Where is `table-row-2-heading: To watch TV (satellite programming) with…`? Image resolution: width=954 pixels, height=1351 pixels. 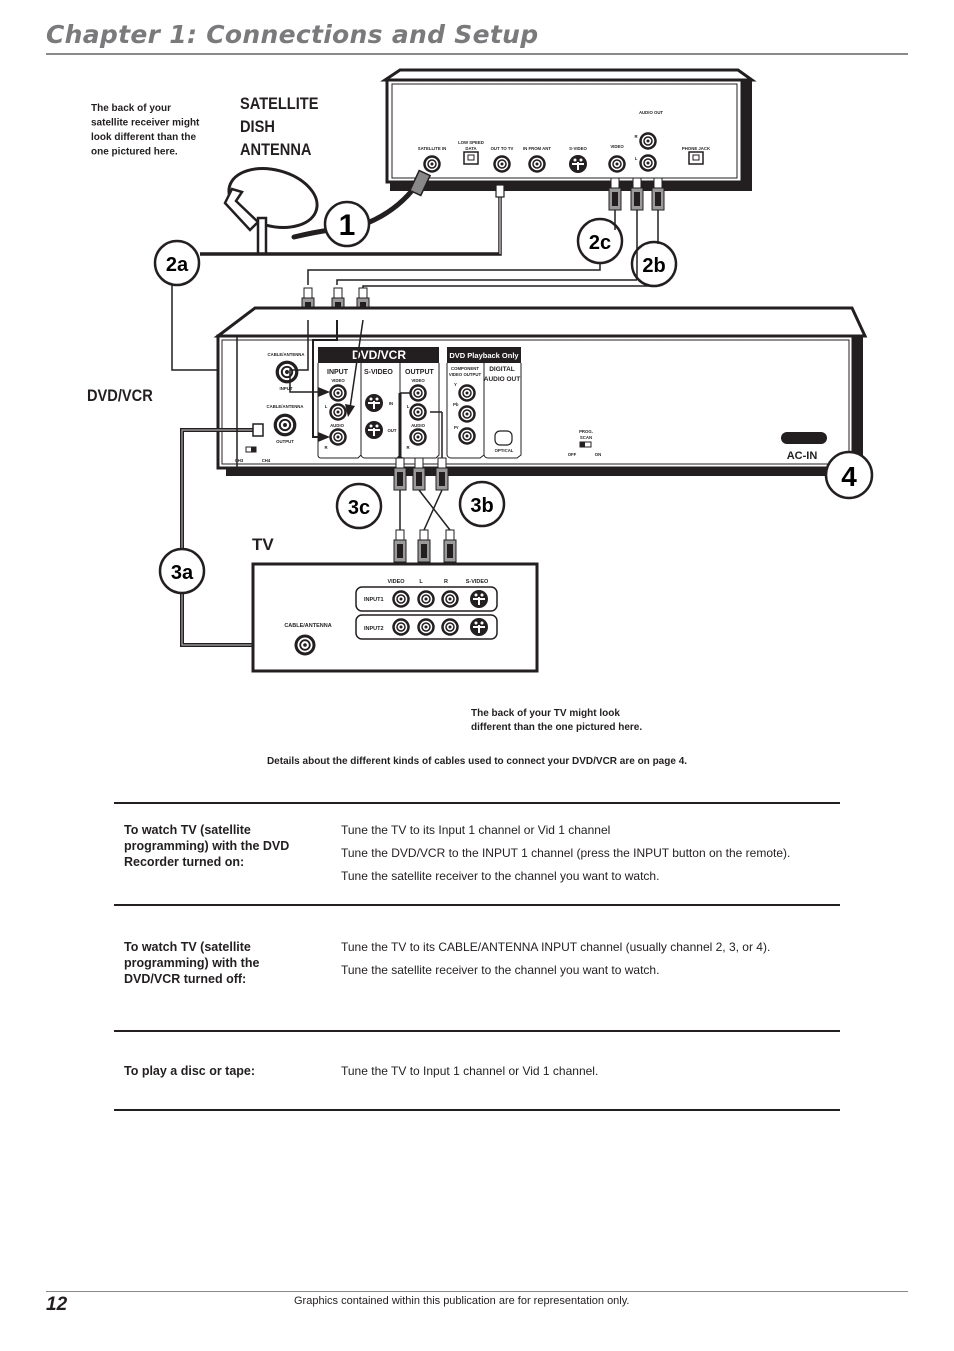
table-row-2-heading: To watch TV (satellite programming) with… is located at coordinates (192, 963).